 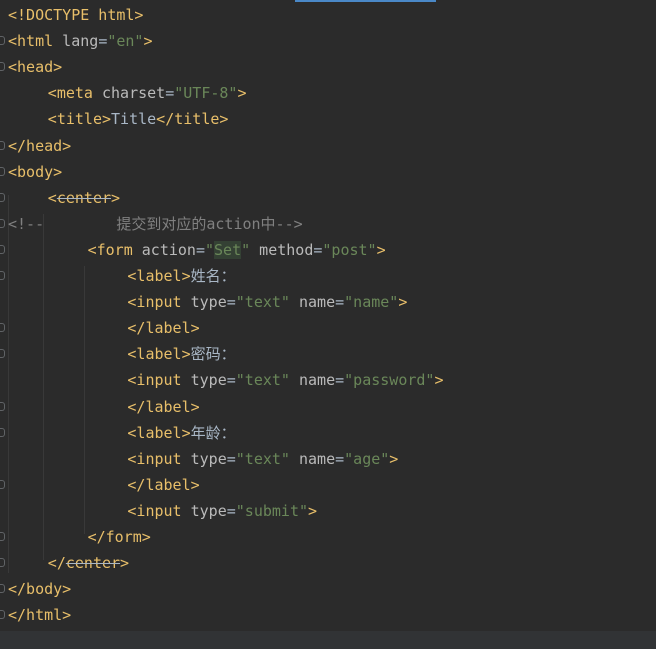 What do you see at coordinates (138, 119) in the screenshot?
I see `code-text: <title>Title</title>` at bounding box center [138, 119].